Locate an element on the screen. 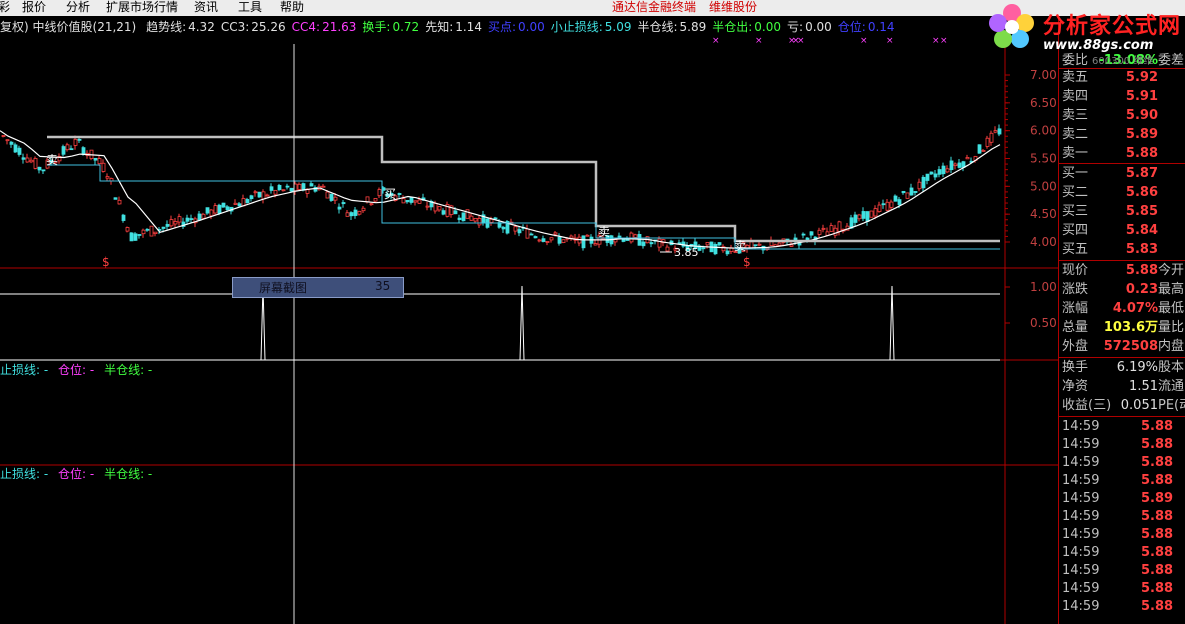 This screenshot has height=624, width=1185. menu-item-help: 帮助 is located at coordinates (292, 7).